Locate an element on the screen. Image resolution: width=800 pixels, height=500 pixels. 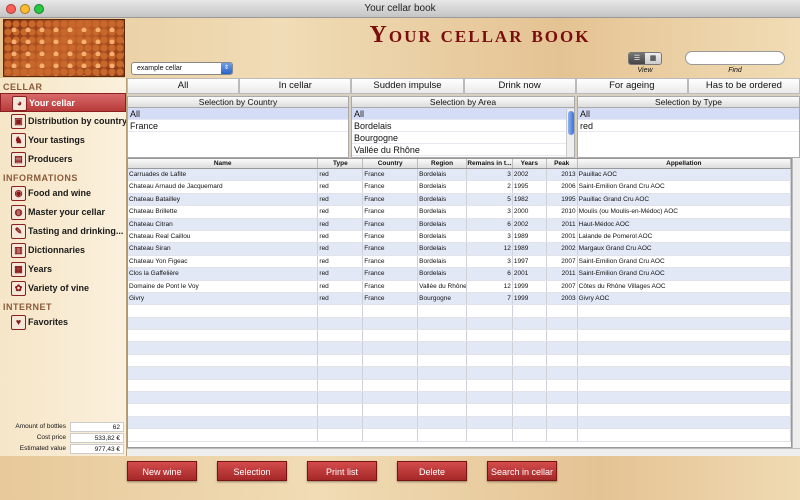
table-horizontal-scrollbar is located at coordinates (463, 452).